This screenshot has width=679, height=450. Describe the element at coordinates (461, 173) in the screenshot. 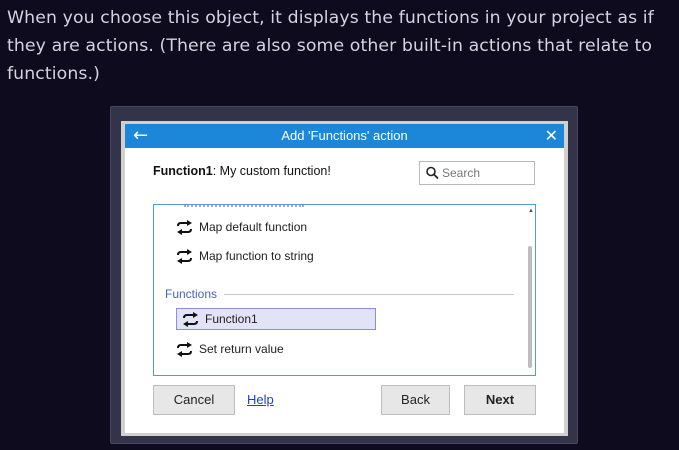

I see `search-placeholder: Search` at that location.